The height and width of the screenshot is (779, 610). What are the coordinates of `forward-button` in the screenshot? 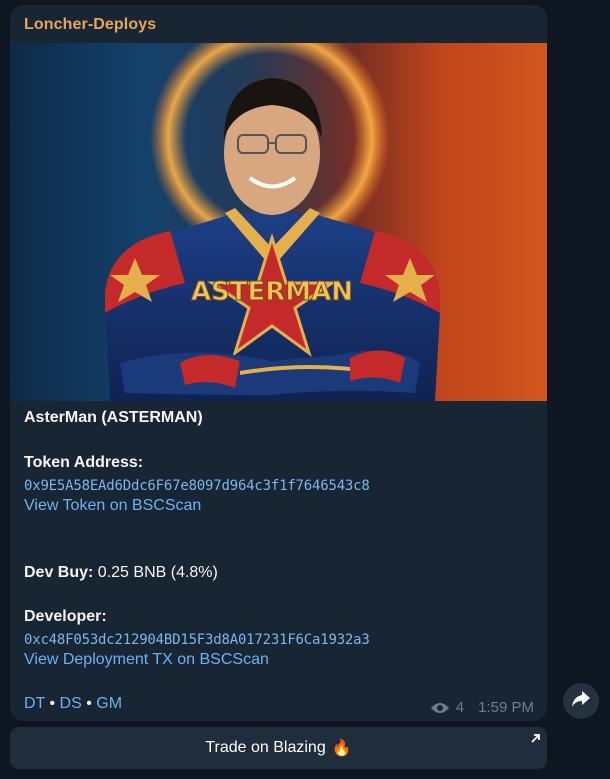 It's located at (581, 701).